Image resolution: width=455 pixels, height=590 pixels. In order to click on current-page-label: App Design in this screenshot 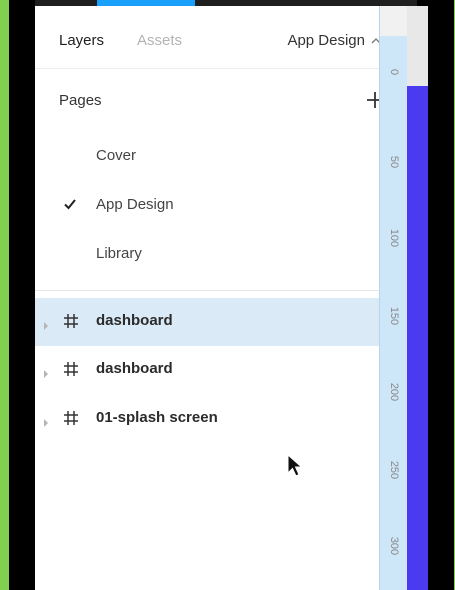, I will do `click(326, 40)`.